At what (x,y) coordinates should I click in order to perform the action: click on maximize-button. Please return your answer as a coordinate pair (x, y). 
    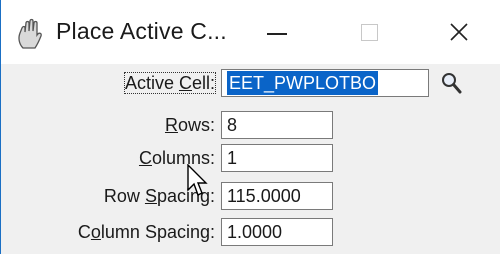
    Looking at the image, I should click on (369, 32).